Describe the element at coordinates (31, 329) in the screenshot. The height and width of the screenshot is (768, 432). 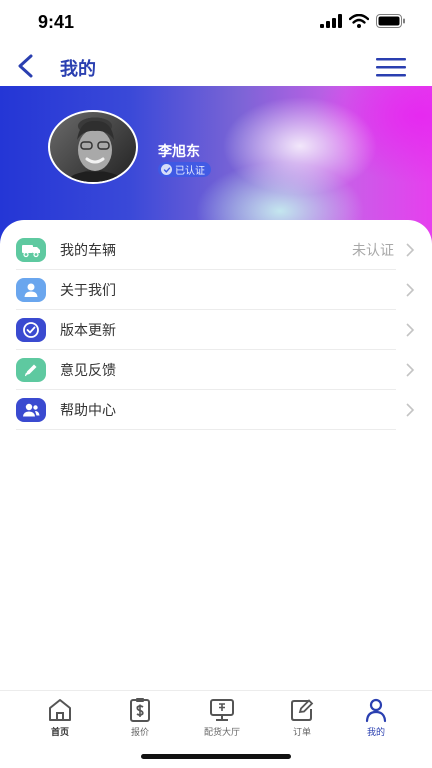
I see `check-badge-icon` at that location.